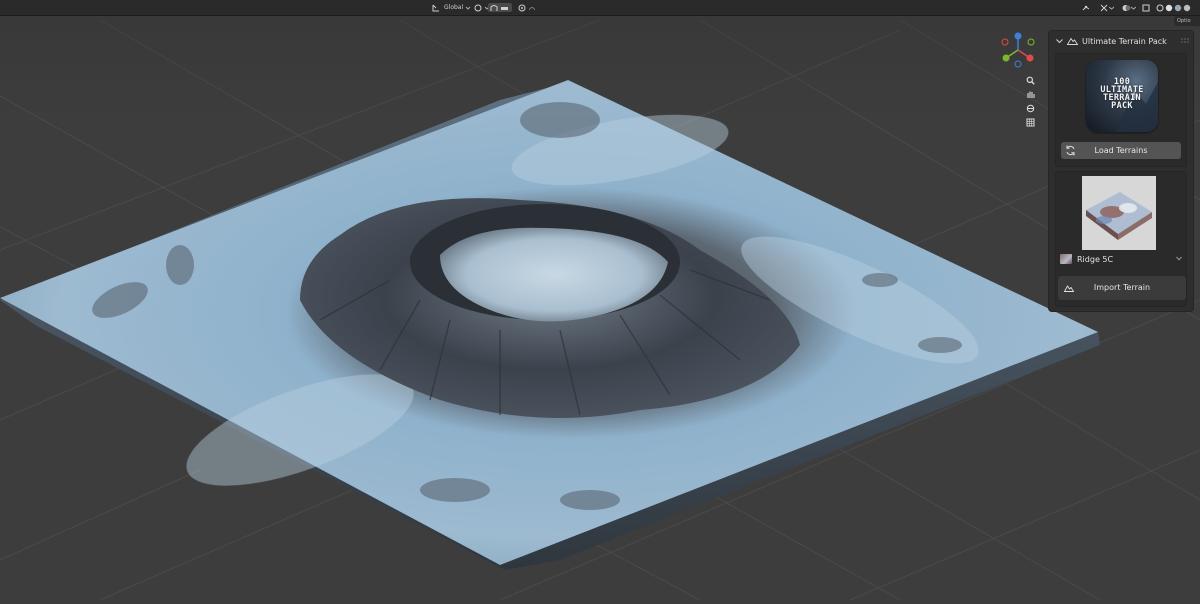 The image size is (1200, 604). I want to click on rendered-shading-icon, so click(1187, 7).